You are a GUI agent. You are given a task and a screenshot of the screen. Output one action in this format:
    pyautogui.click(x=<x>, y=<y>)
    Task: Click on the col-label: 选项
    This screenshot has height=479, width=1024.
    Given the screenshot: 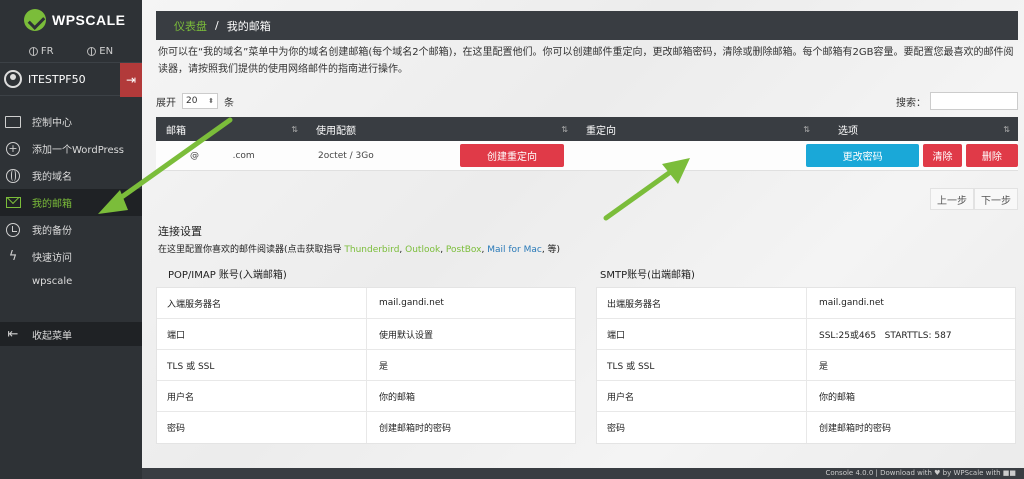 What is the action you would take?
    pyautogui.click(x=848, y=131)
    